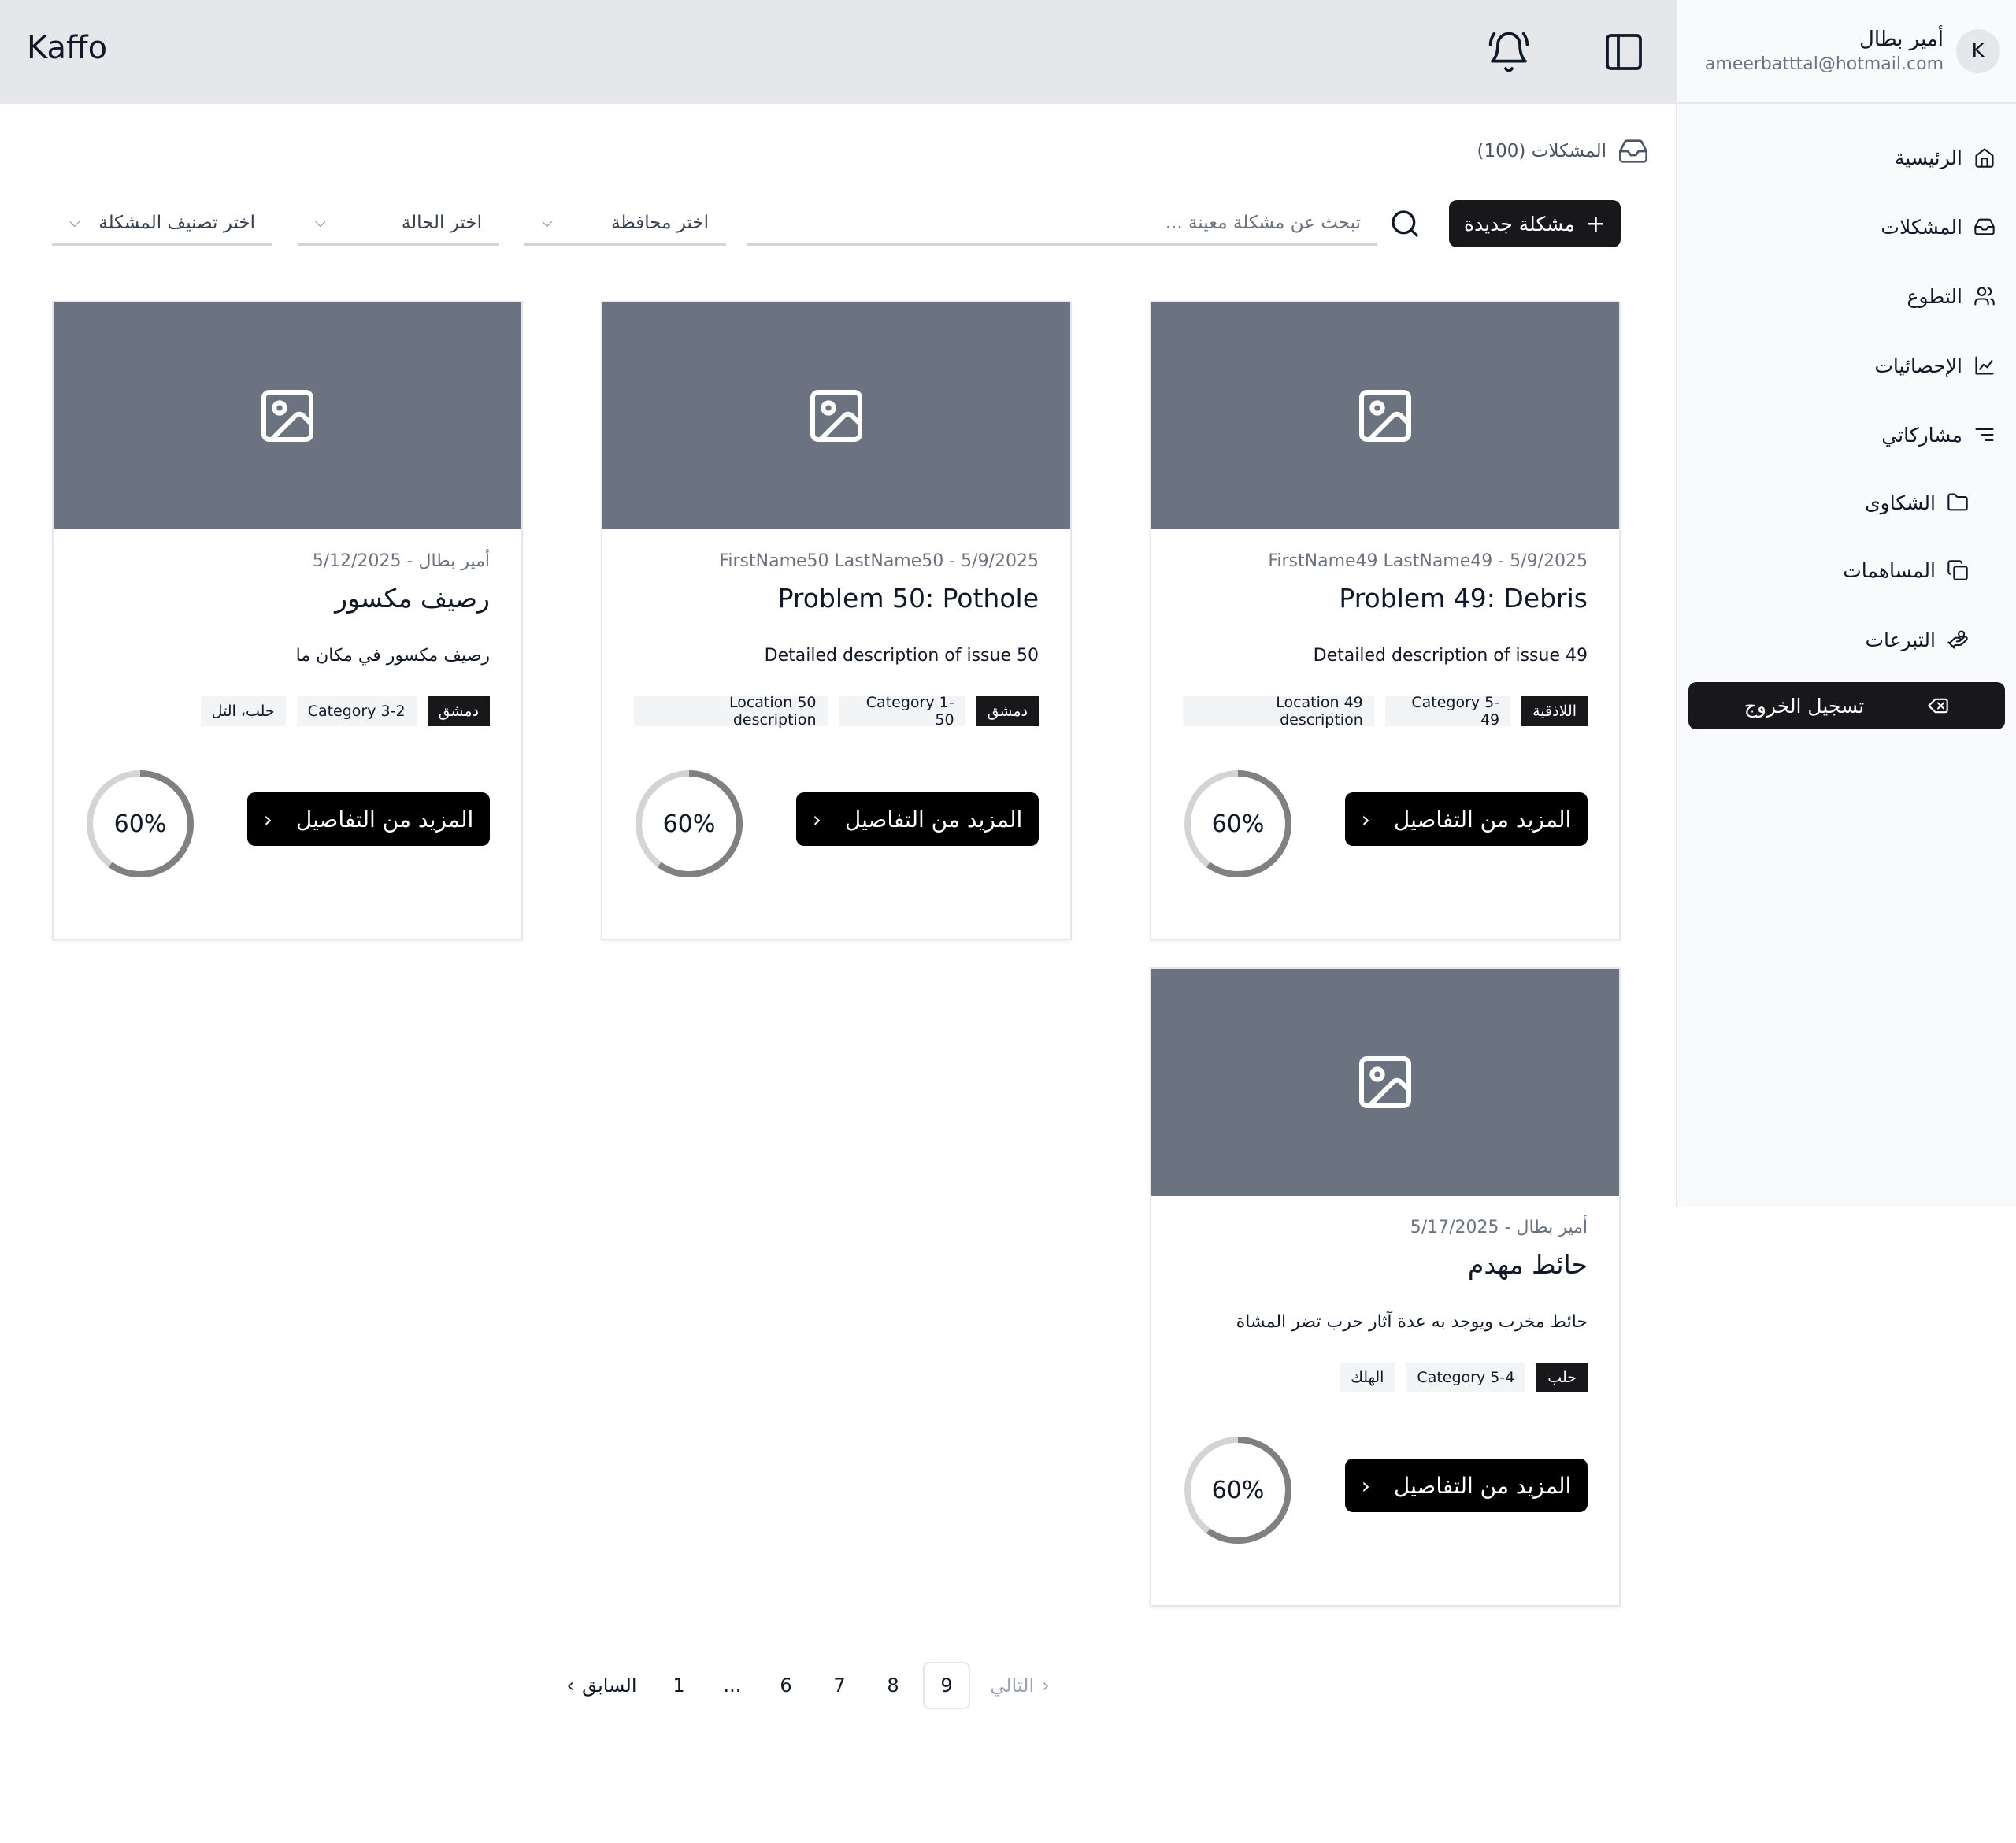 The height and width of the screenshot is (1843, 2016). What do you see at coordinates (839, 1685) in the screenshot?
I see `pagination-page: 7` at bounding box center [839, 1685].